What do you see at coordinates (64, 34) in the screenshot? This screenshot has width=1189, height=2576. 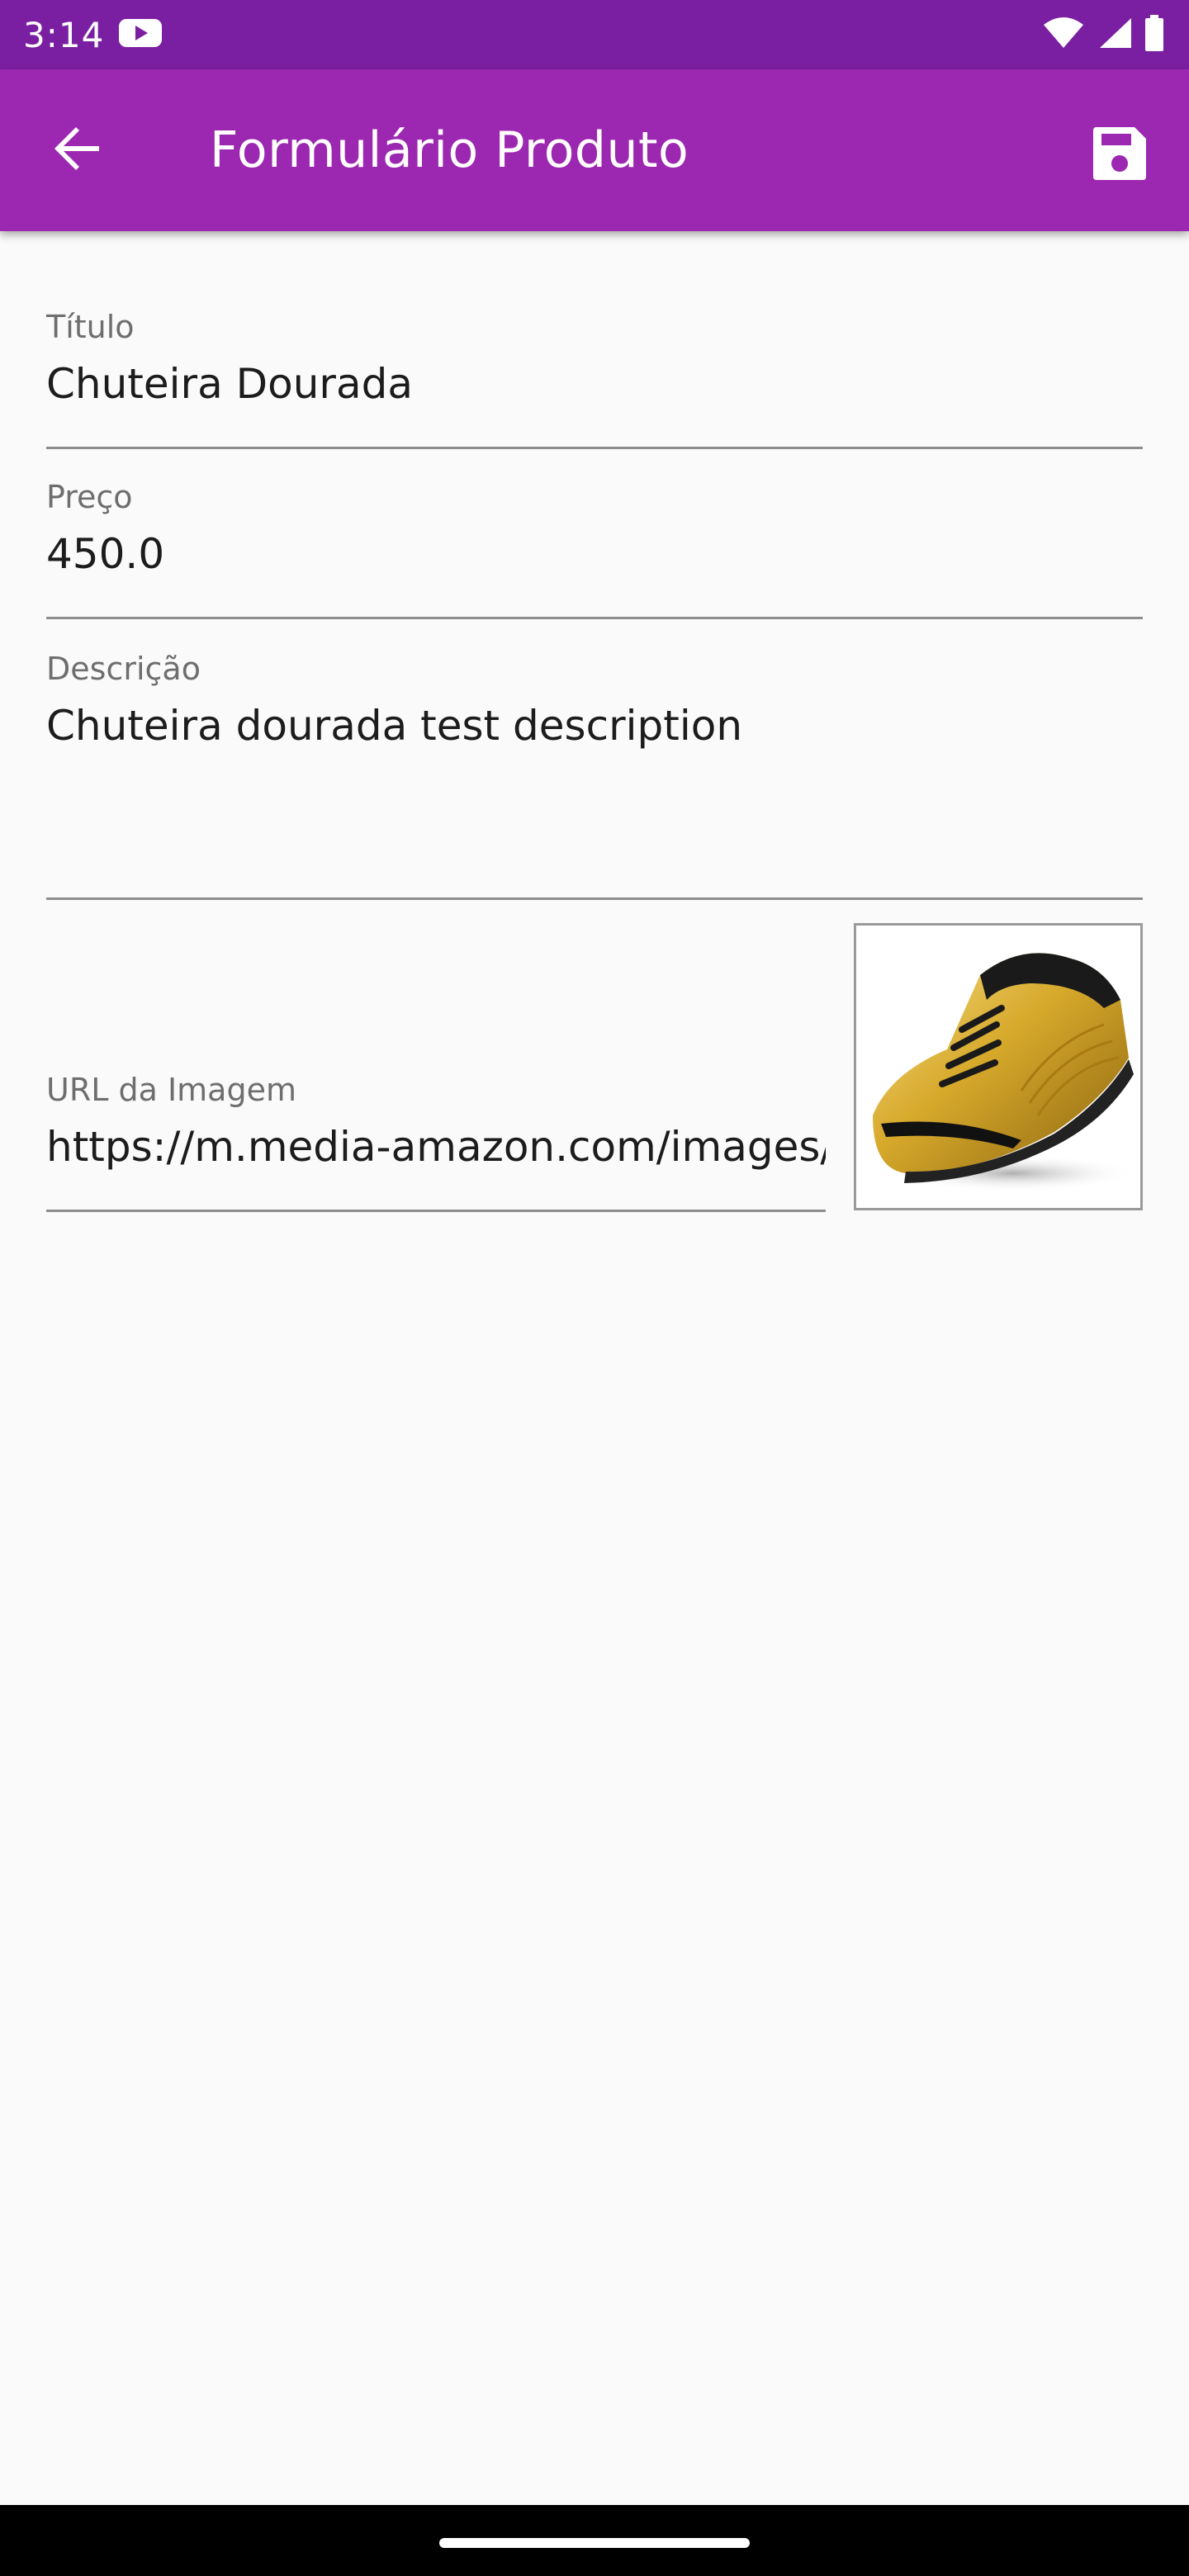 I see `status-time: 3:14` at bounding box center [64, 34].